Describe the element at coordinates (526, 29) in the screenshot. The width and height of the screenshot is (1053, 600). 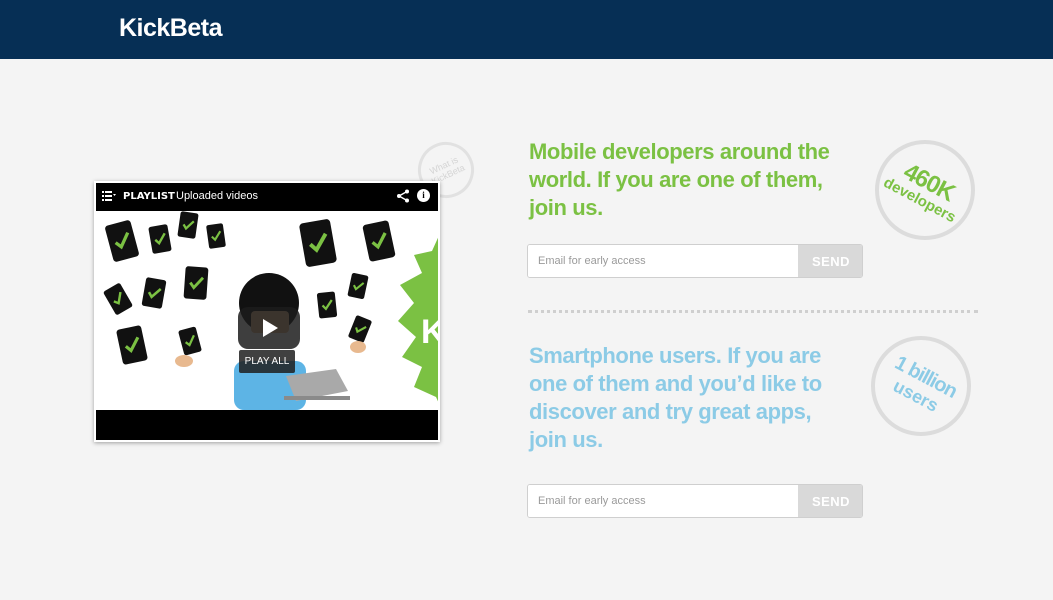
I see `site-header: KickBeta` at that location.